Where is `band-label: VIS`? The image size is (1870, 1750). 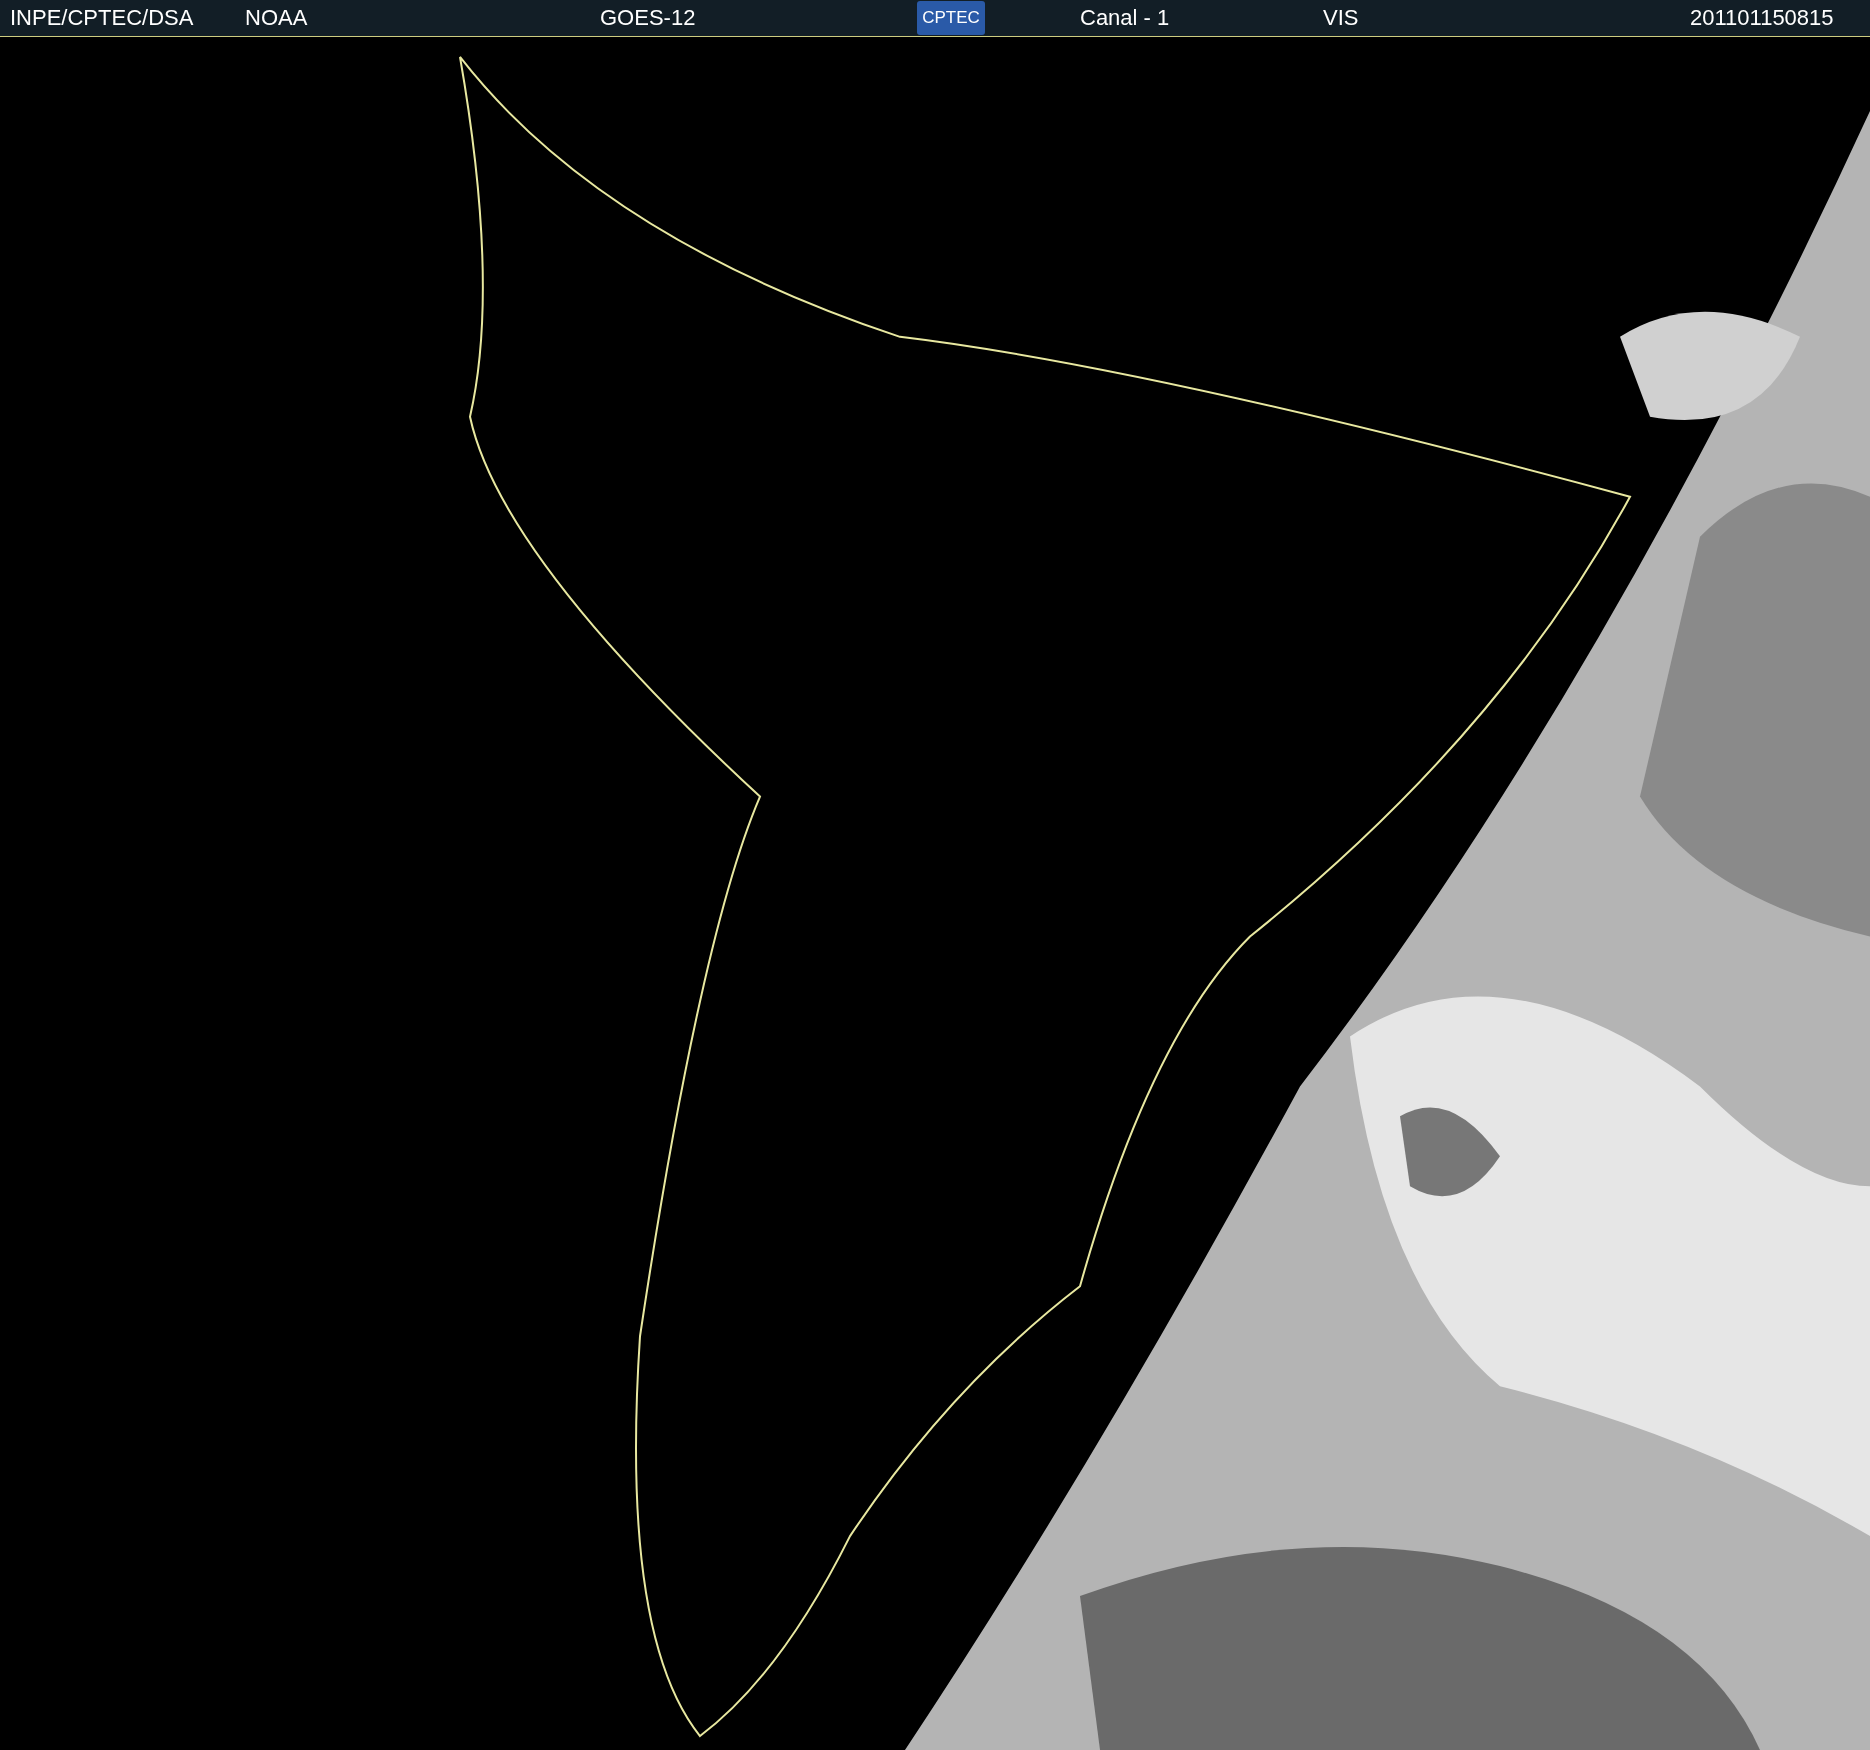 band-label: VIS is located at coordinates (1341, 18).